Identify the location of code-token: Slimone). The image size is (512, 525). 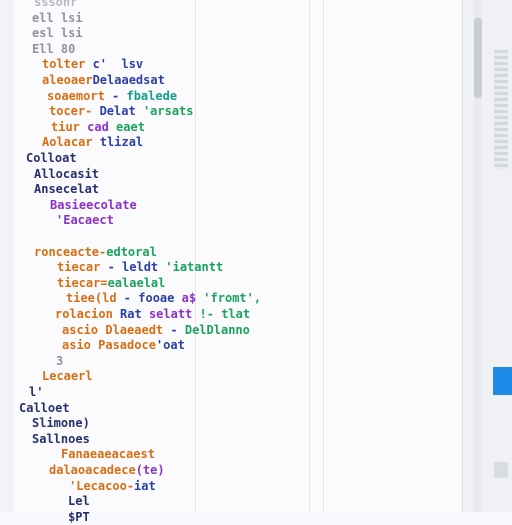
(61, 423).